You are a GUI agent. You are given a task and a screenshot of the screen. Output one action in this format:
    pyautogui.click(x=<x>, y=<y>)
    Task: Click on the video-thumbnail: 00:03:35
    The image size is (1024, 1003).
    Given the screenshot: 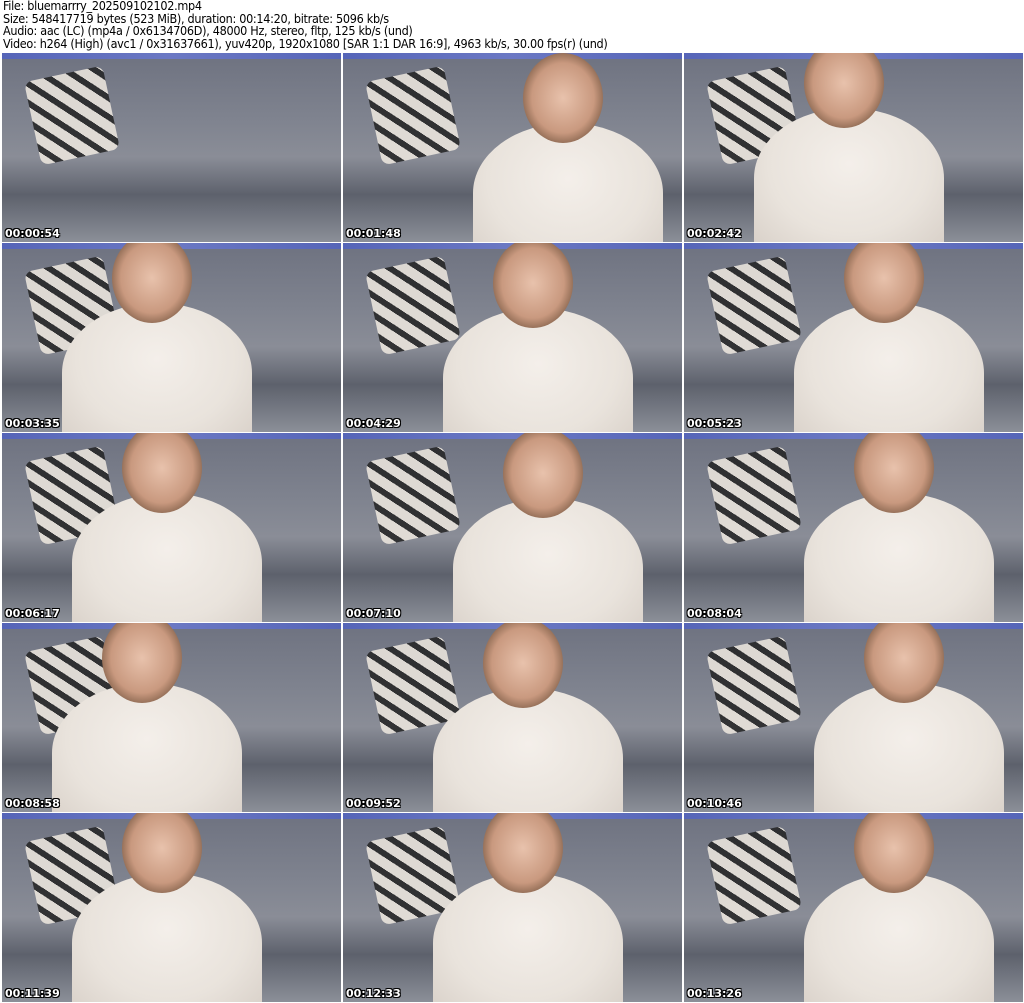 What is the action you would take?
    pyautogui.click(x=171, y=337)
    